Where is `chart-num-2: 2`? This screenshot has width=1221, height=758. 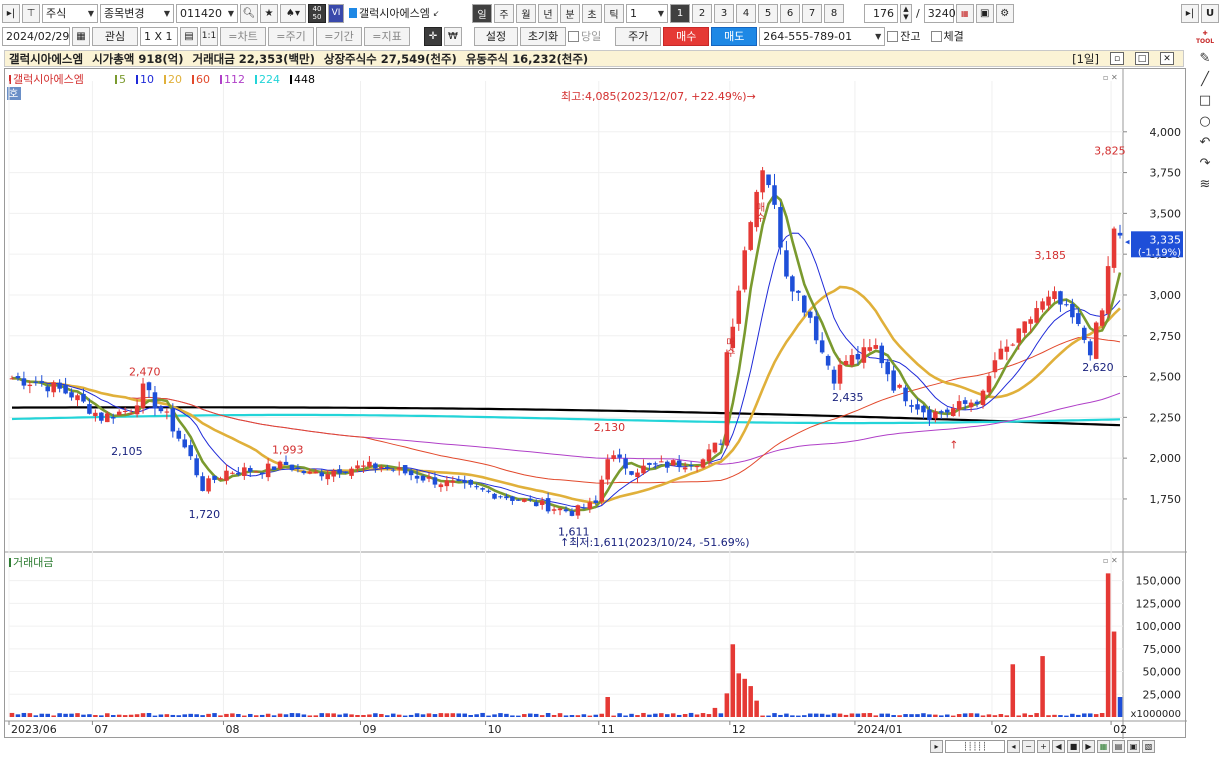
chart-num-2: 2 is located at coordinates (702, 13).